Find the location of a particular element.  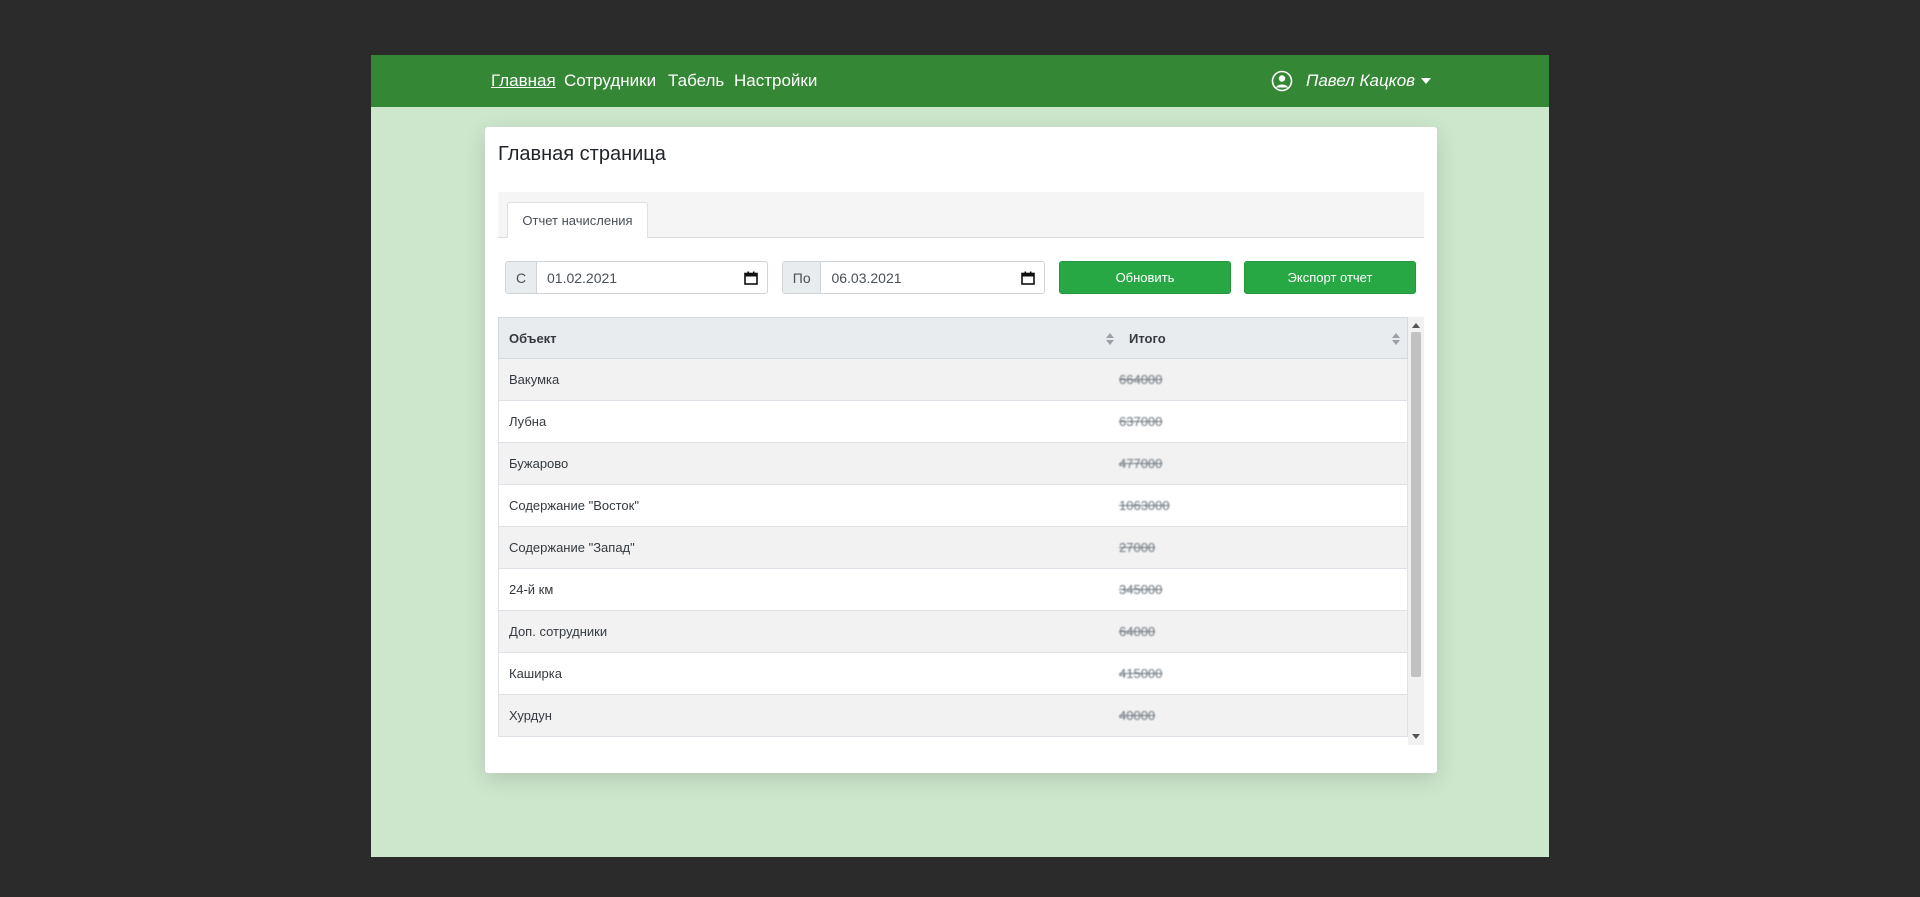

cell-object: 24-й км is located at coordinates (531, 589).